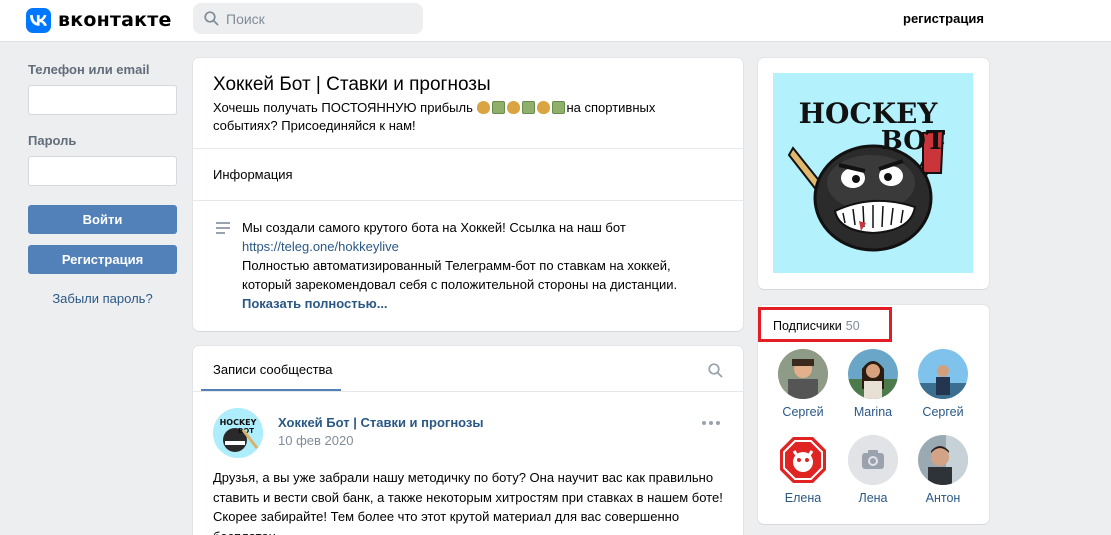  Describe the element at coordinates (913, 141) in the screenshot. I see `cover-text: BOT` at that location.